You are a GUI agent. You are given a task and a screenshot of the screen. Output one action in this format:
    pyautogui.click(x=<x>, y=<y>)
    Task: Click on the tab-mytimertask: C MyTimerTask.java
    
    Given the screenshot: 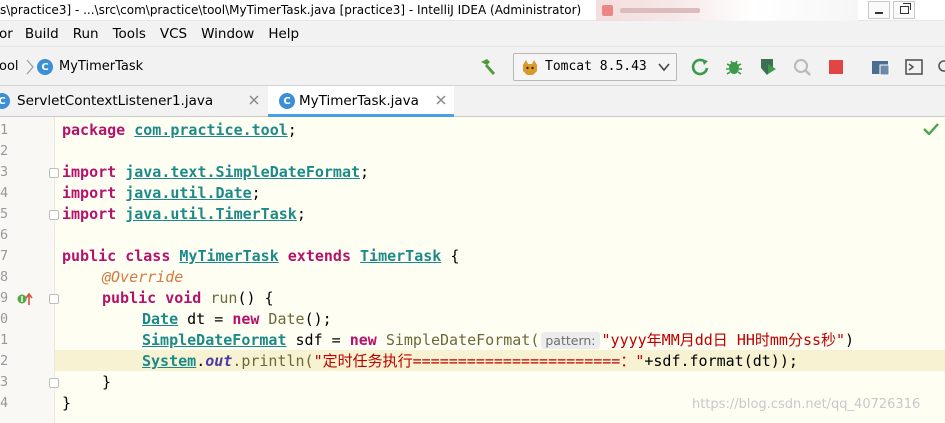 What is the action you would take?
    pyautogui.click(x=361, y=101)
    